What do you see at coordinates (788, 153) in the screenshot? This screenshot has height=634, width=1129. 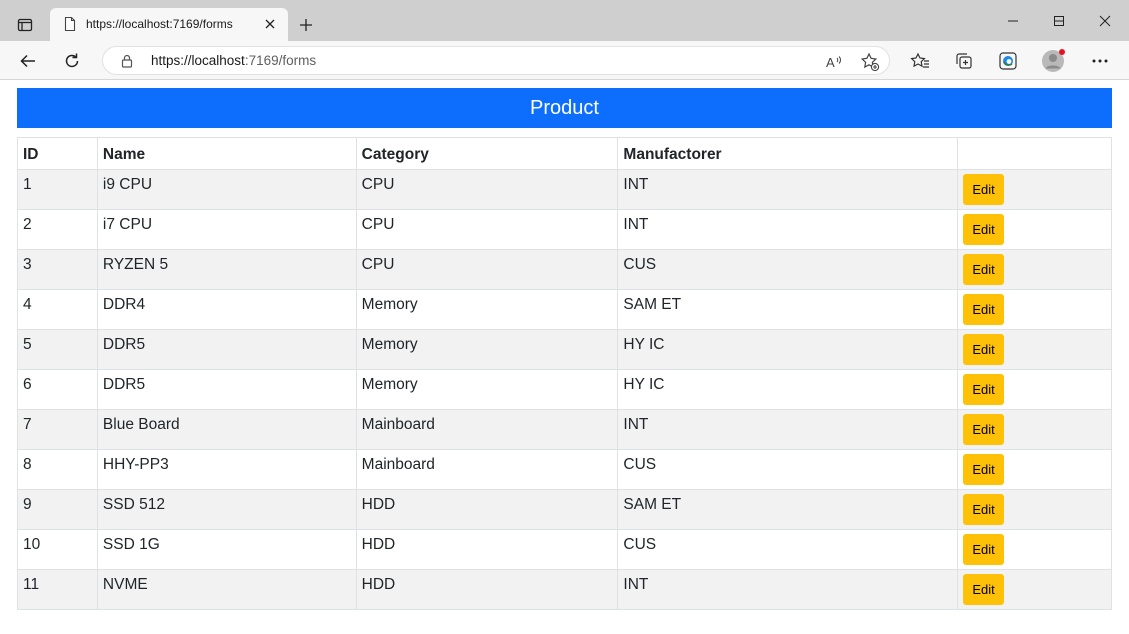 I see `column-header-manufacturer: Manufactorer` at bounding box center [788, 153].